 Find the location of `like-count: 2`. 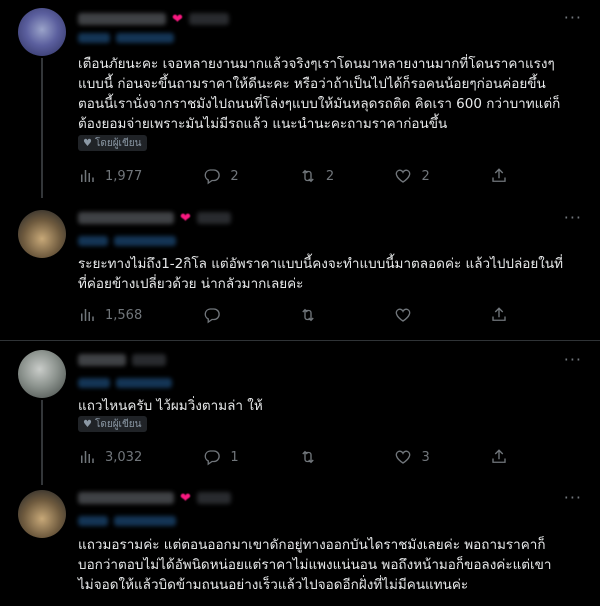

like-count: 2 is located at coordinates (425, 176).